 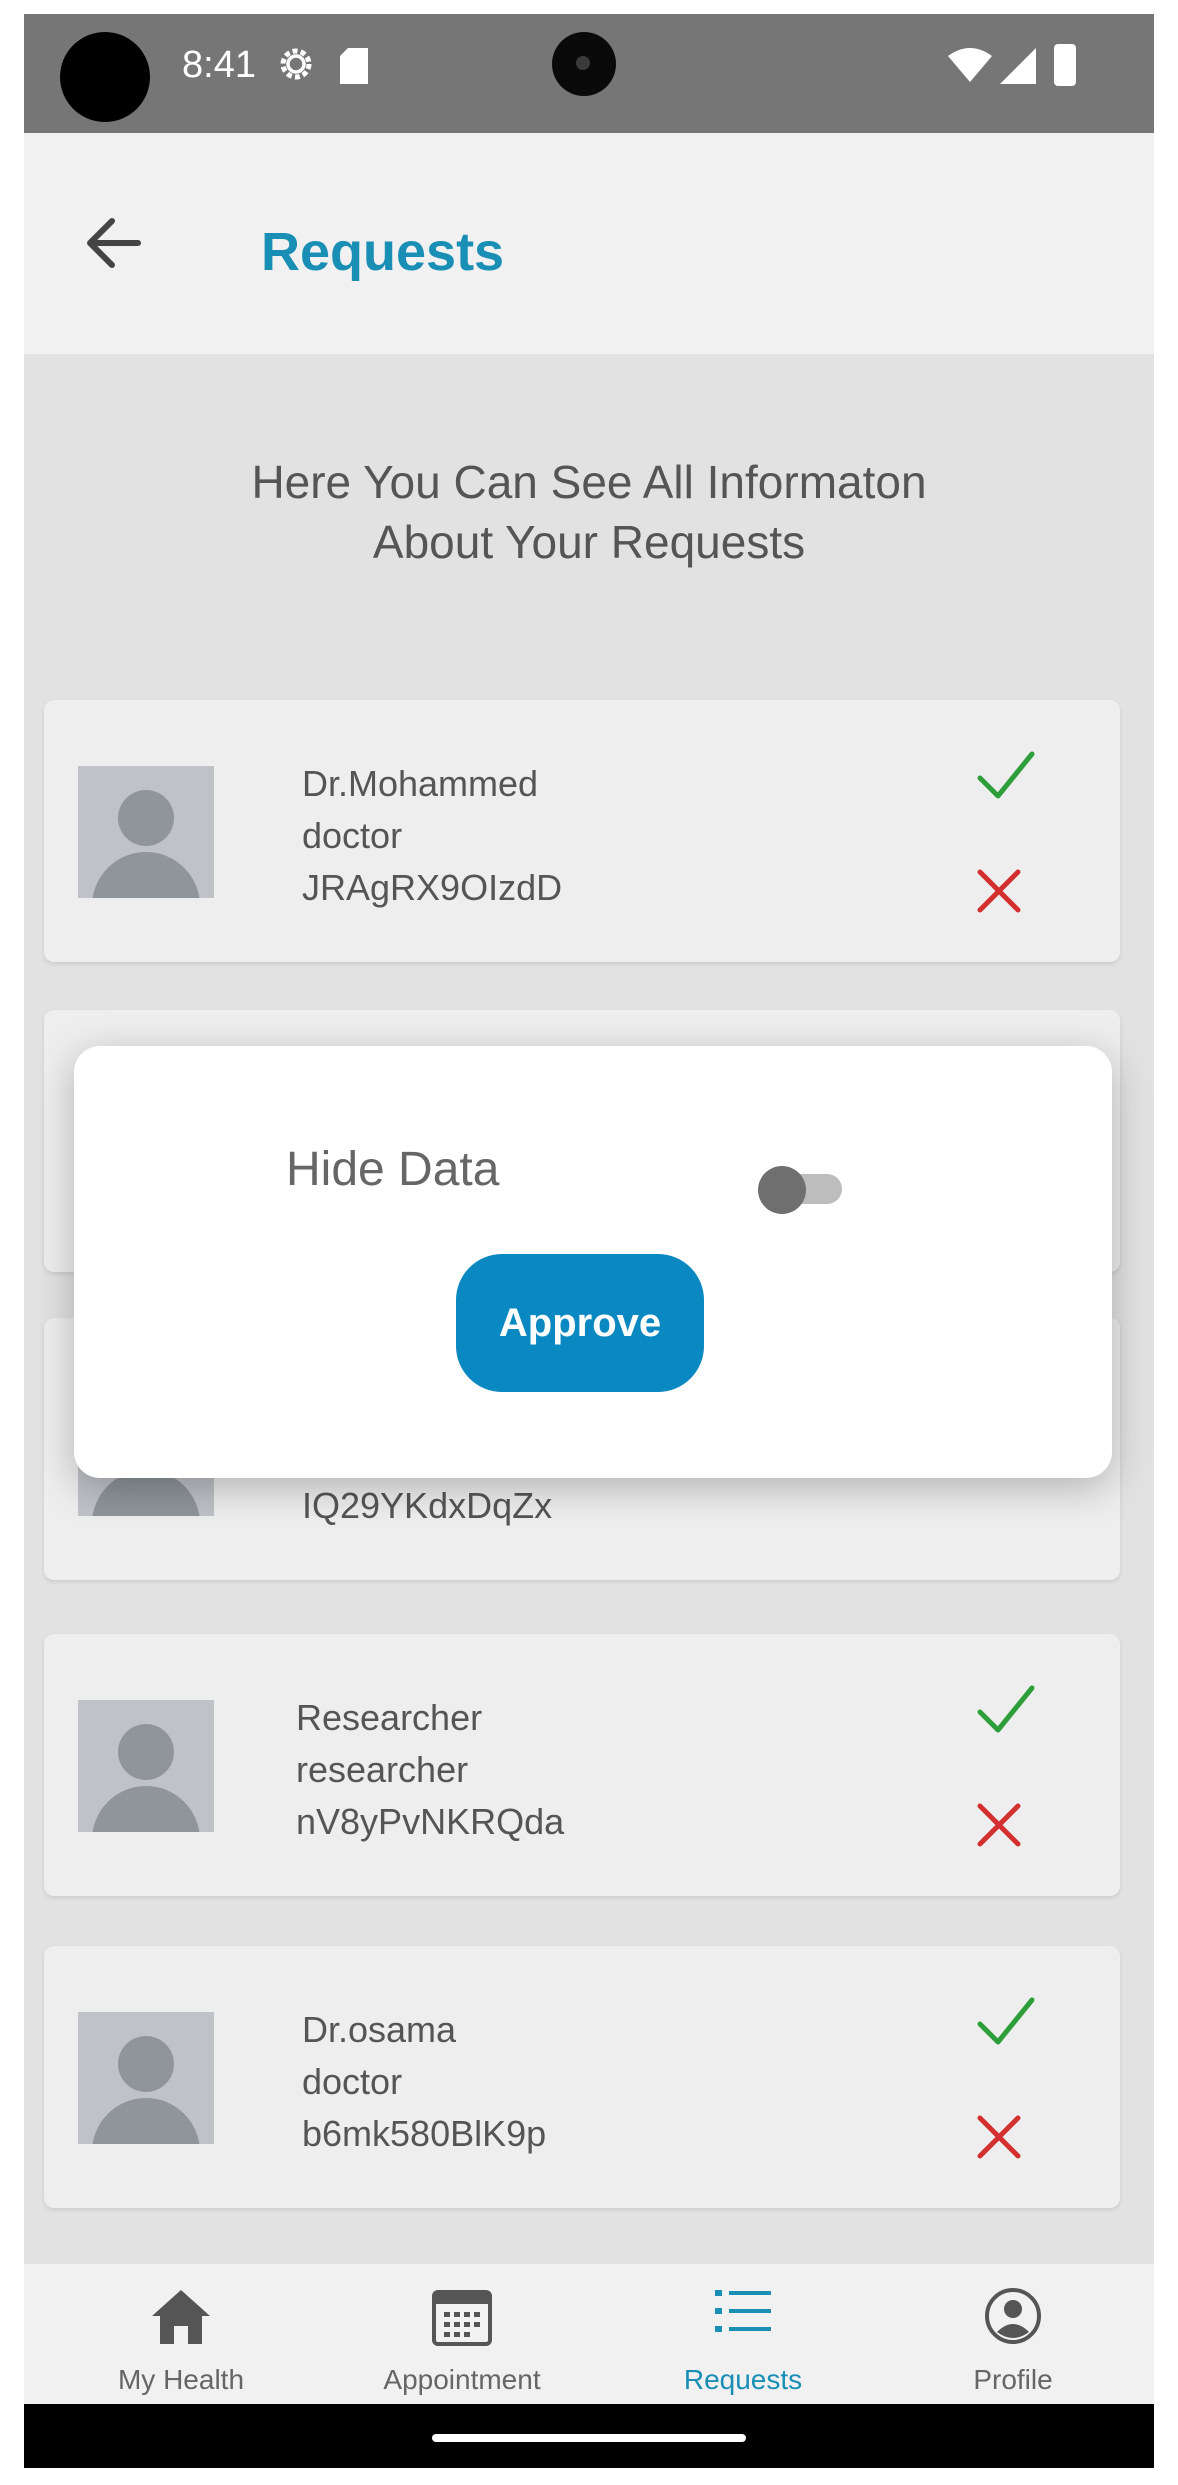 What do you see at coordinates (296, 64) in the screenshot?
I see `settings-icon` at bounding box center [296, 64].